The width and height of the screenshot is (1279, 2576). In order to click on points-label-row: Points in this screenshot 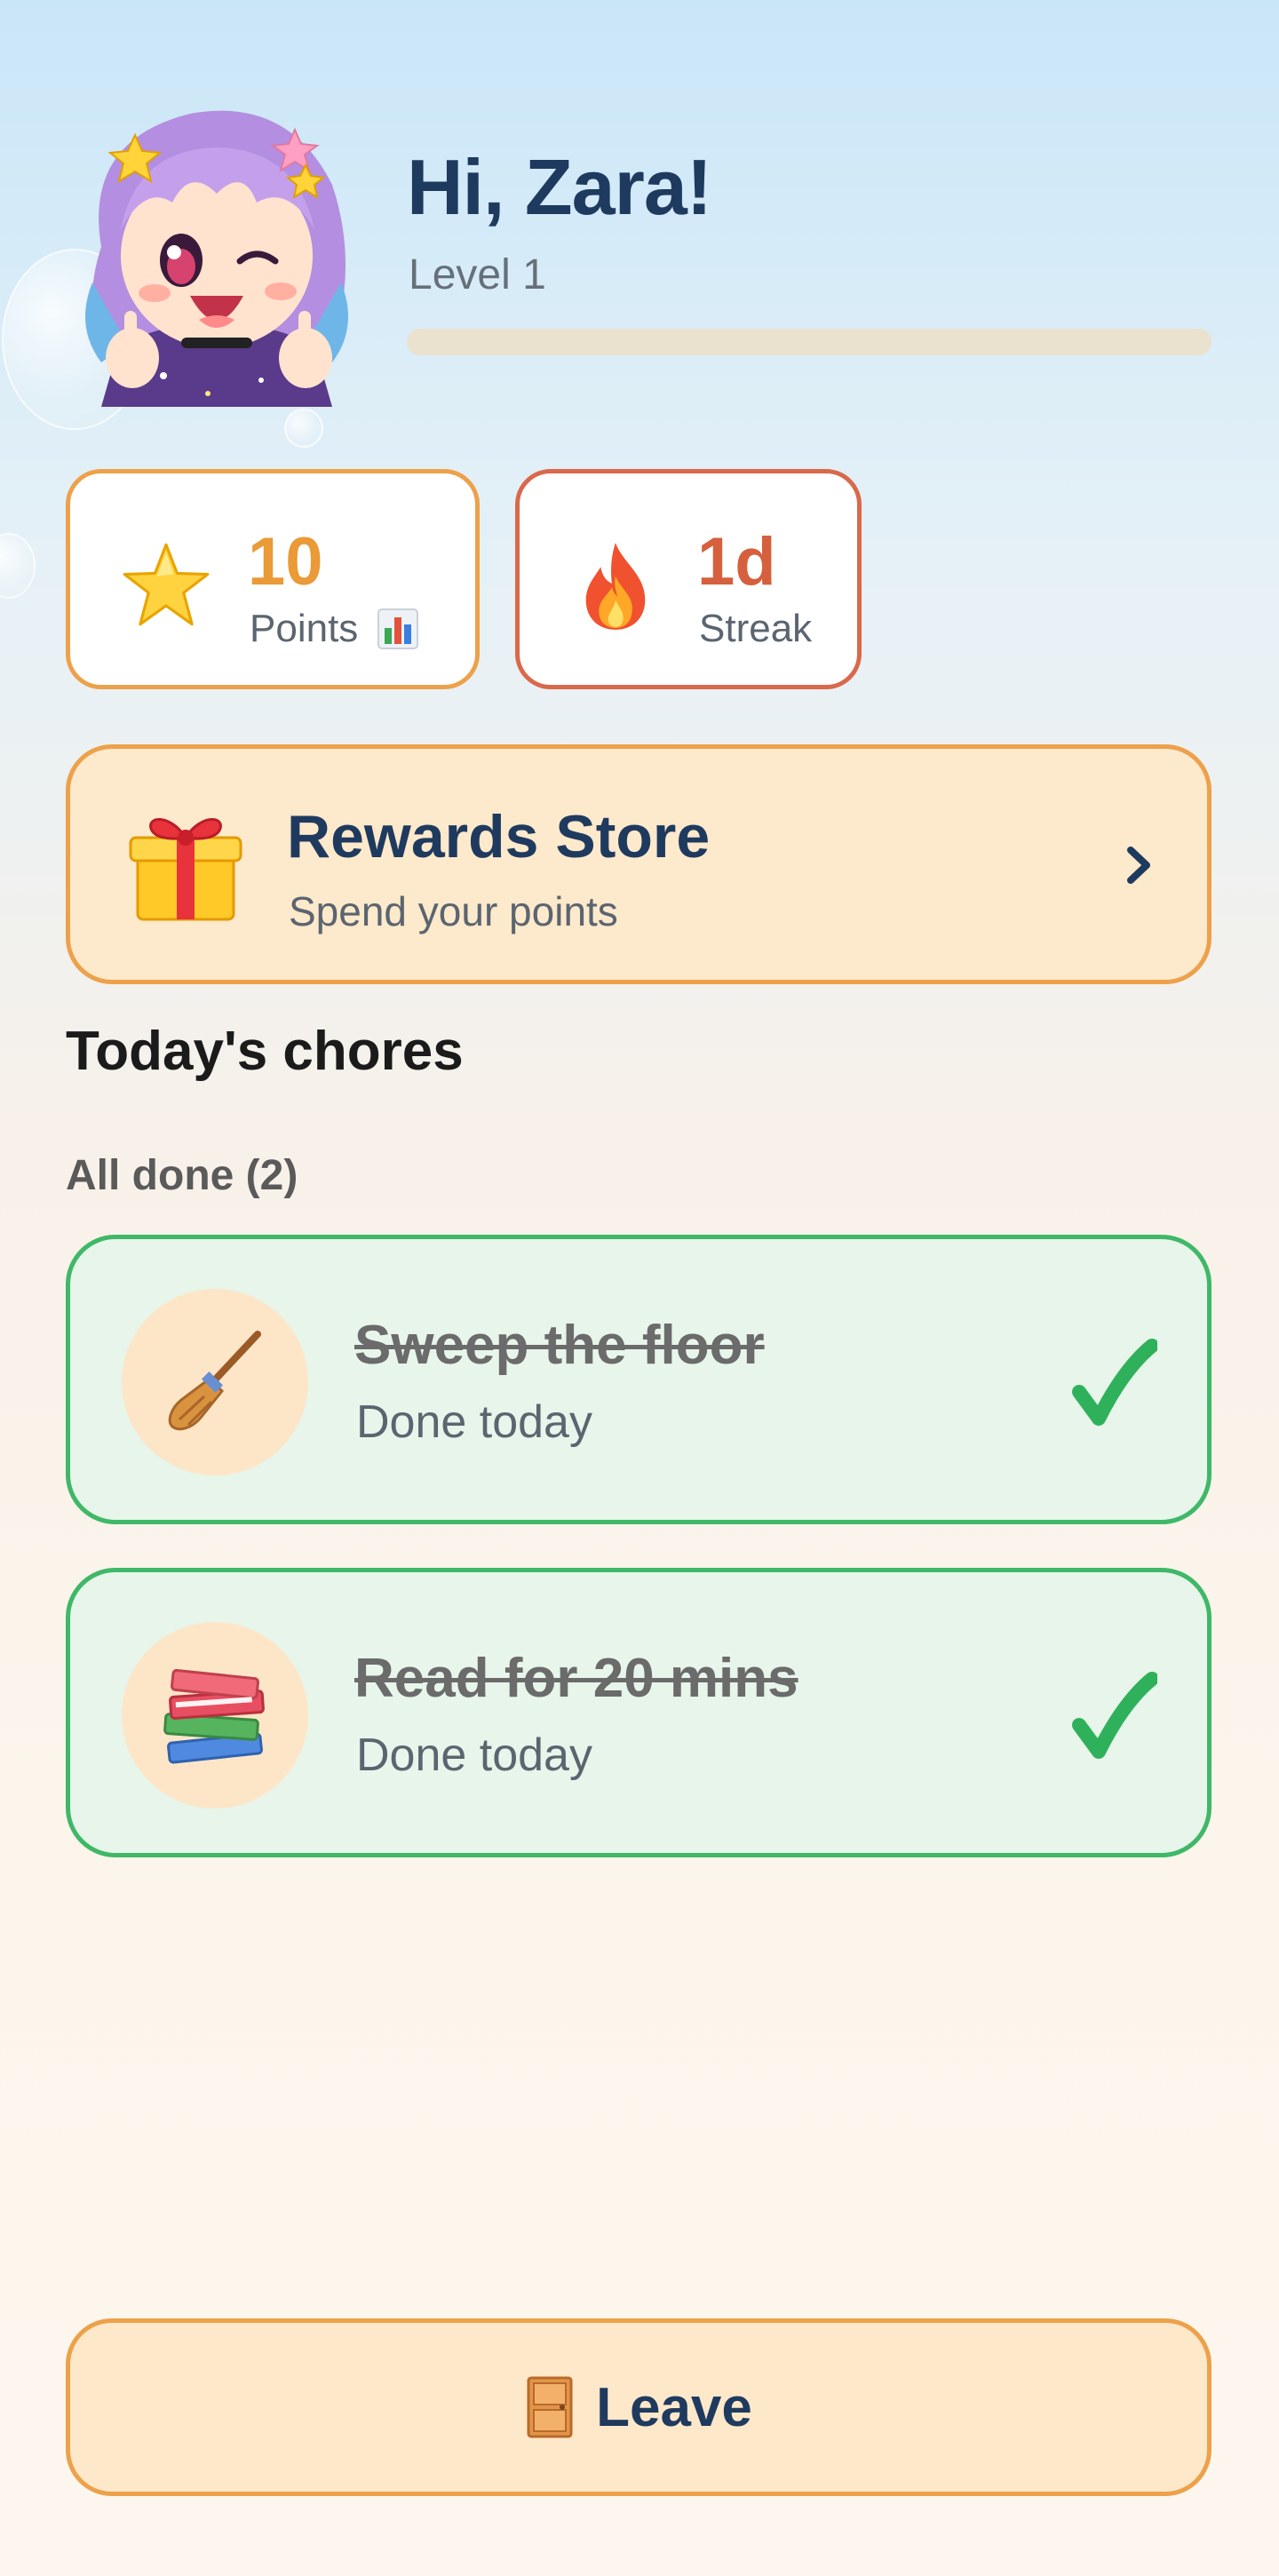, I will do `click(334, 629)`.